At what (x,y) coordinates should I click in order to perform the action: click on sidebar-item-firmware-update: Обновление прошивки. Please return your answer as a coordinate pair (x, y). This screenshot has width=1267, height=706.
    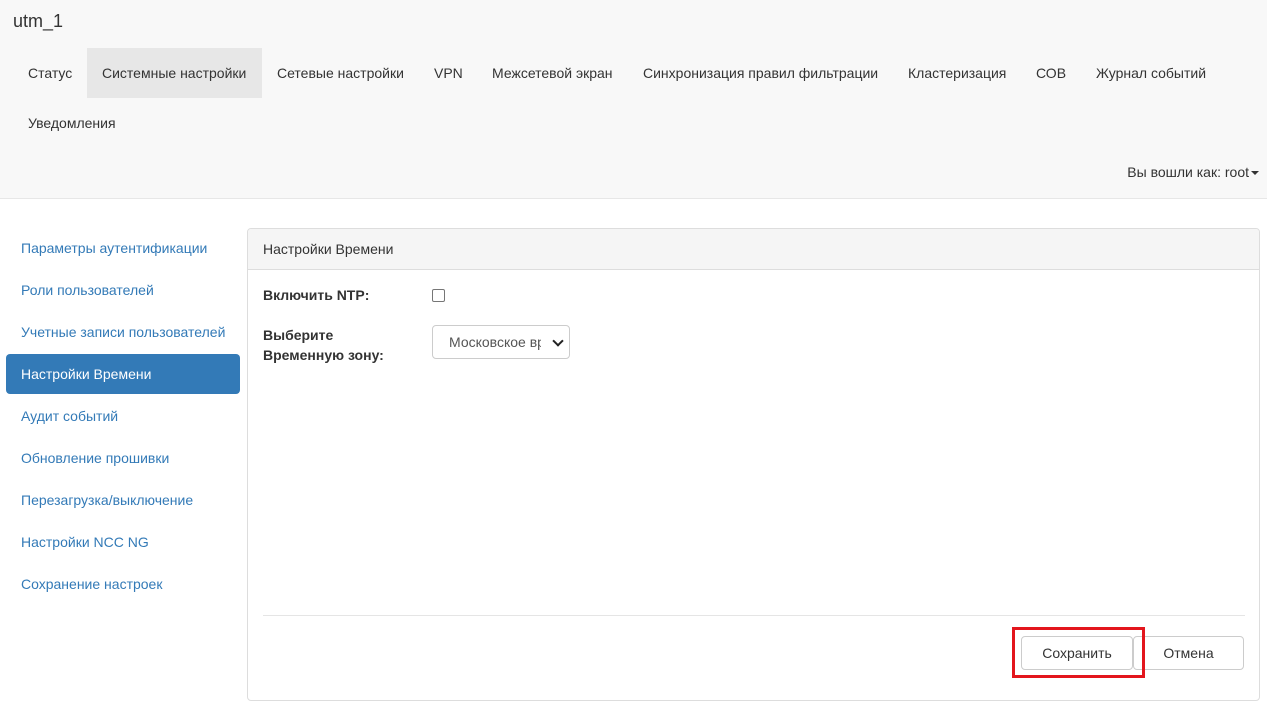
    Looking at the image, I should click on (123, 458).